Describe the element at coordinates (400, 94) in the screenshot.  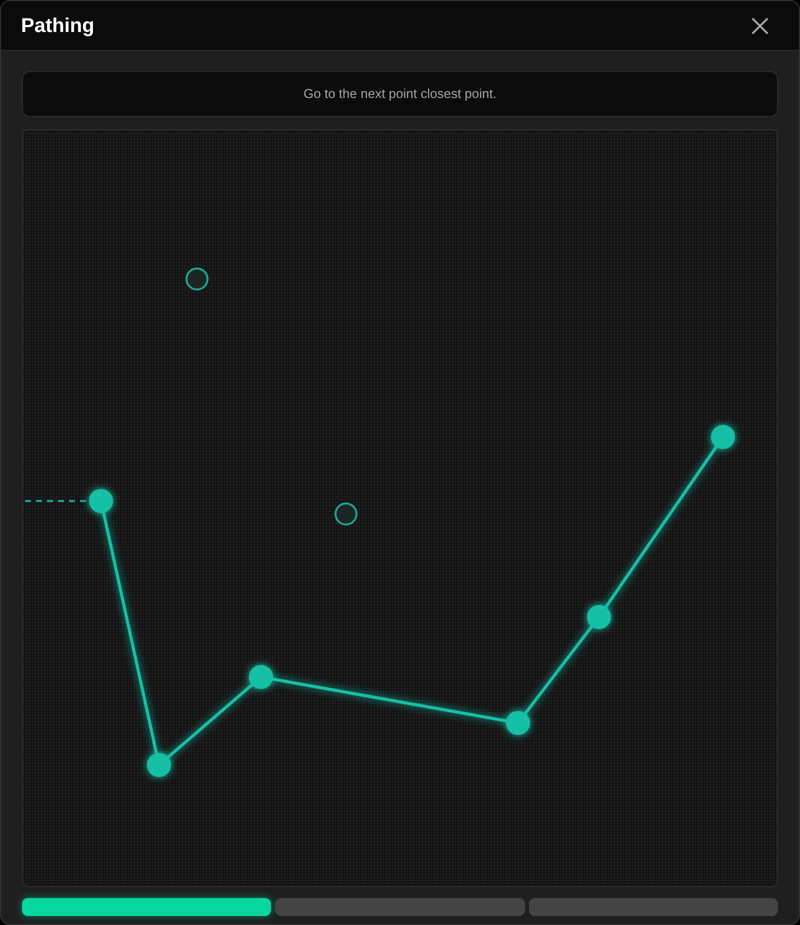
I see `instruction-banner: Go to the next point closest point.` at that location.